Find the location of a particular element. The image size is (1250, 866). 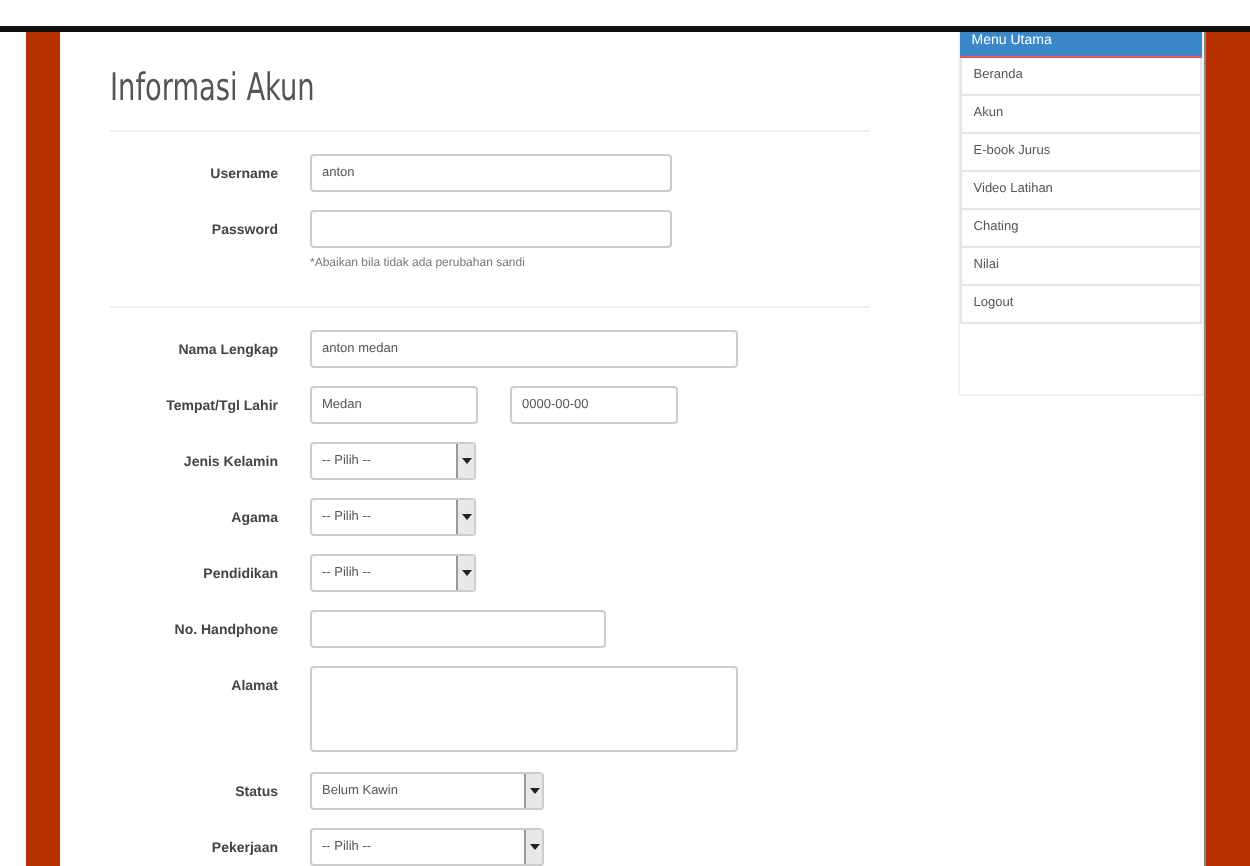

text-area is located at coordinates (524, 709).